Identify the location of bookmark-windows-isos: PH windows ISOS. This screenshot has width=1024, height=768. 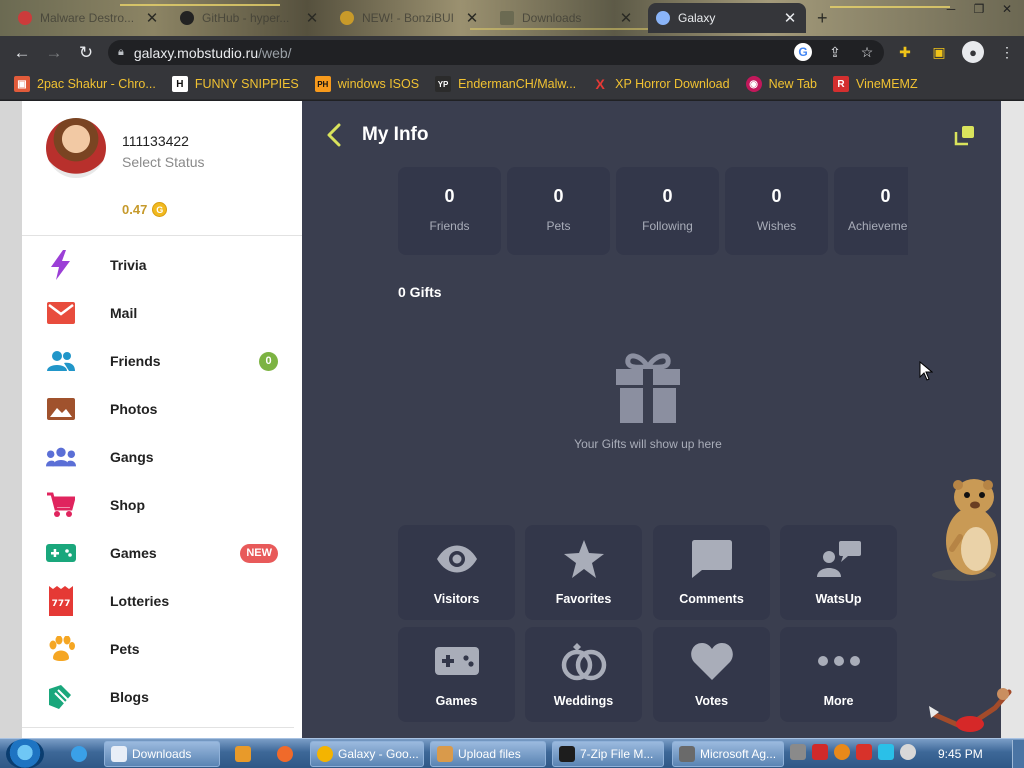
(366, 84).